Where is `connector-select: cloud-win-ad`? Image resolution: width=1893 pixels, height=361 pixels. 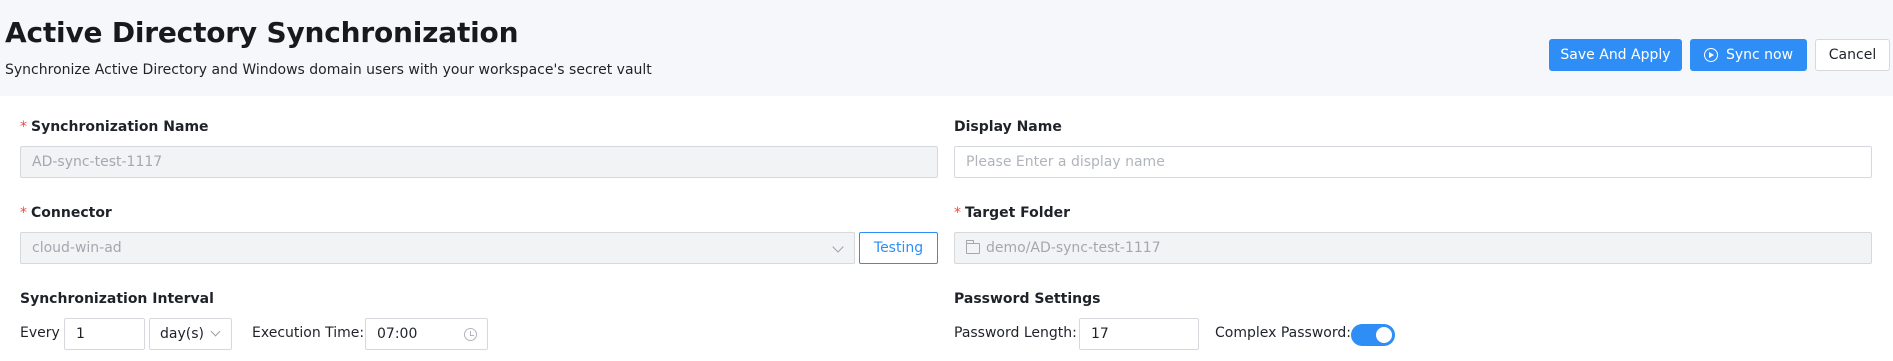 connector-select: cloud-win-ad is located at coordinates (437, 248).